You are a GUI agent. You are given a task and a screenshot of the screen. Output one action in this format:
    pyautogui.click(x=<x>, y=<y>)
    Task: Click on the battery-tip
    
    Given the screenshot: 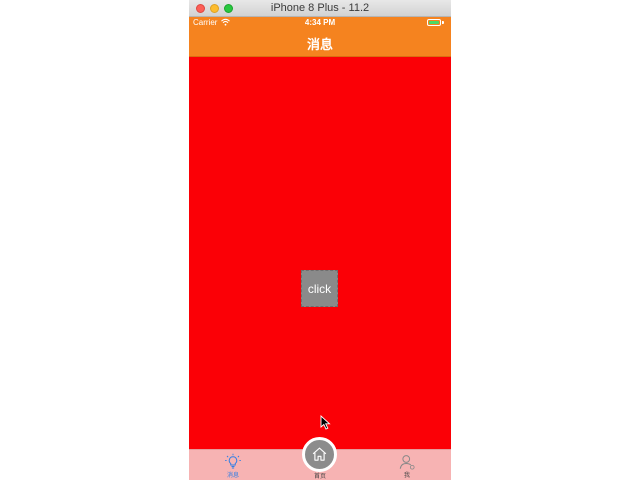 What is the action you would take?
    pyautogui.click(x=443, y=22)
    